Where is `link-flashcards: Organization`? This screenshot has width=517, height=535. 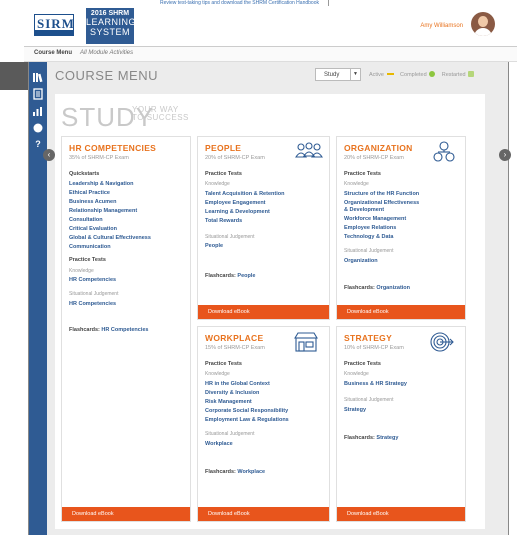 link-flashcards: Organization is located at coordinates (393, 288).